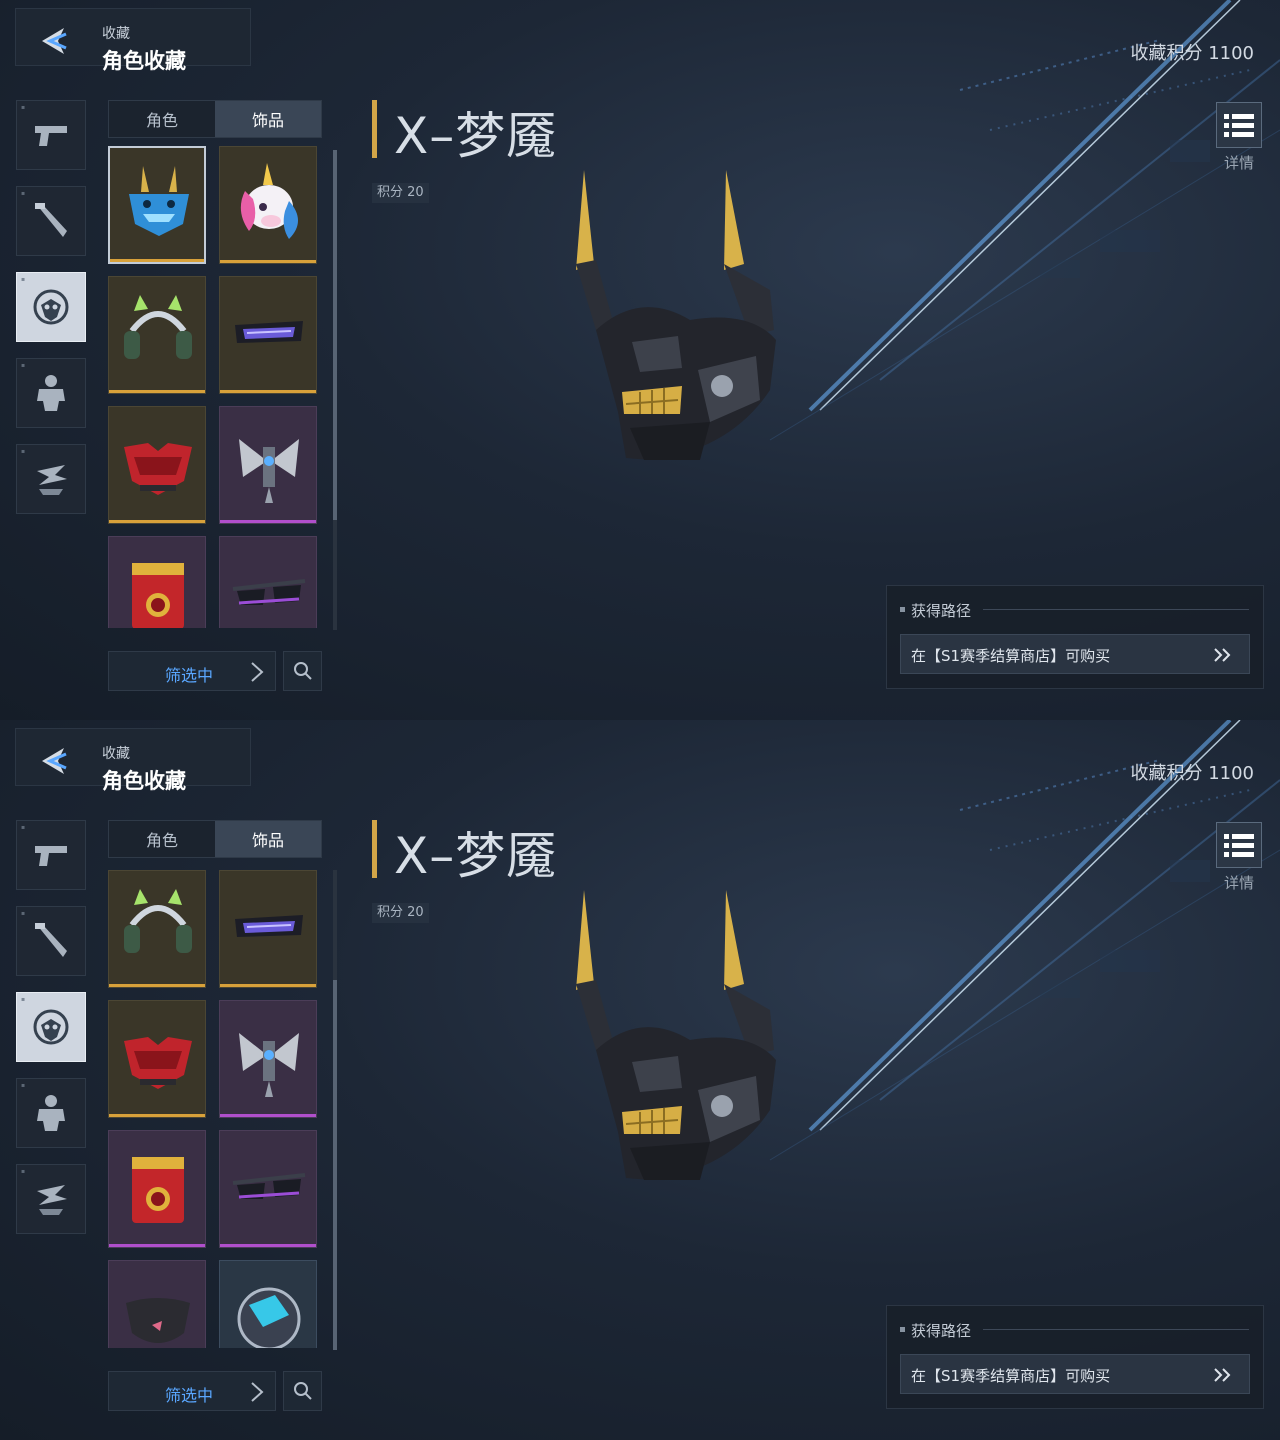 This screenshot has height=1440, width=1280. What do you see at coordinates (902, 1329) in the screenshot?
I see `bullet-icon` at bounding box center [902, 1329].